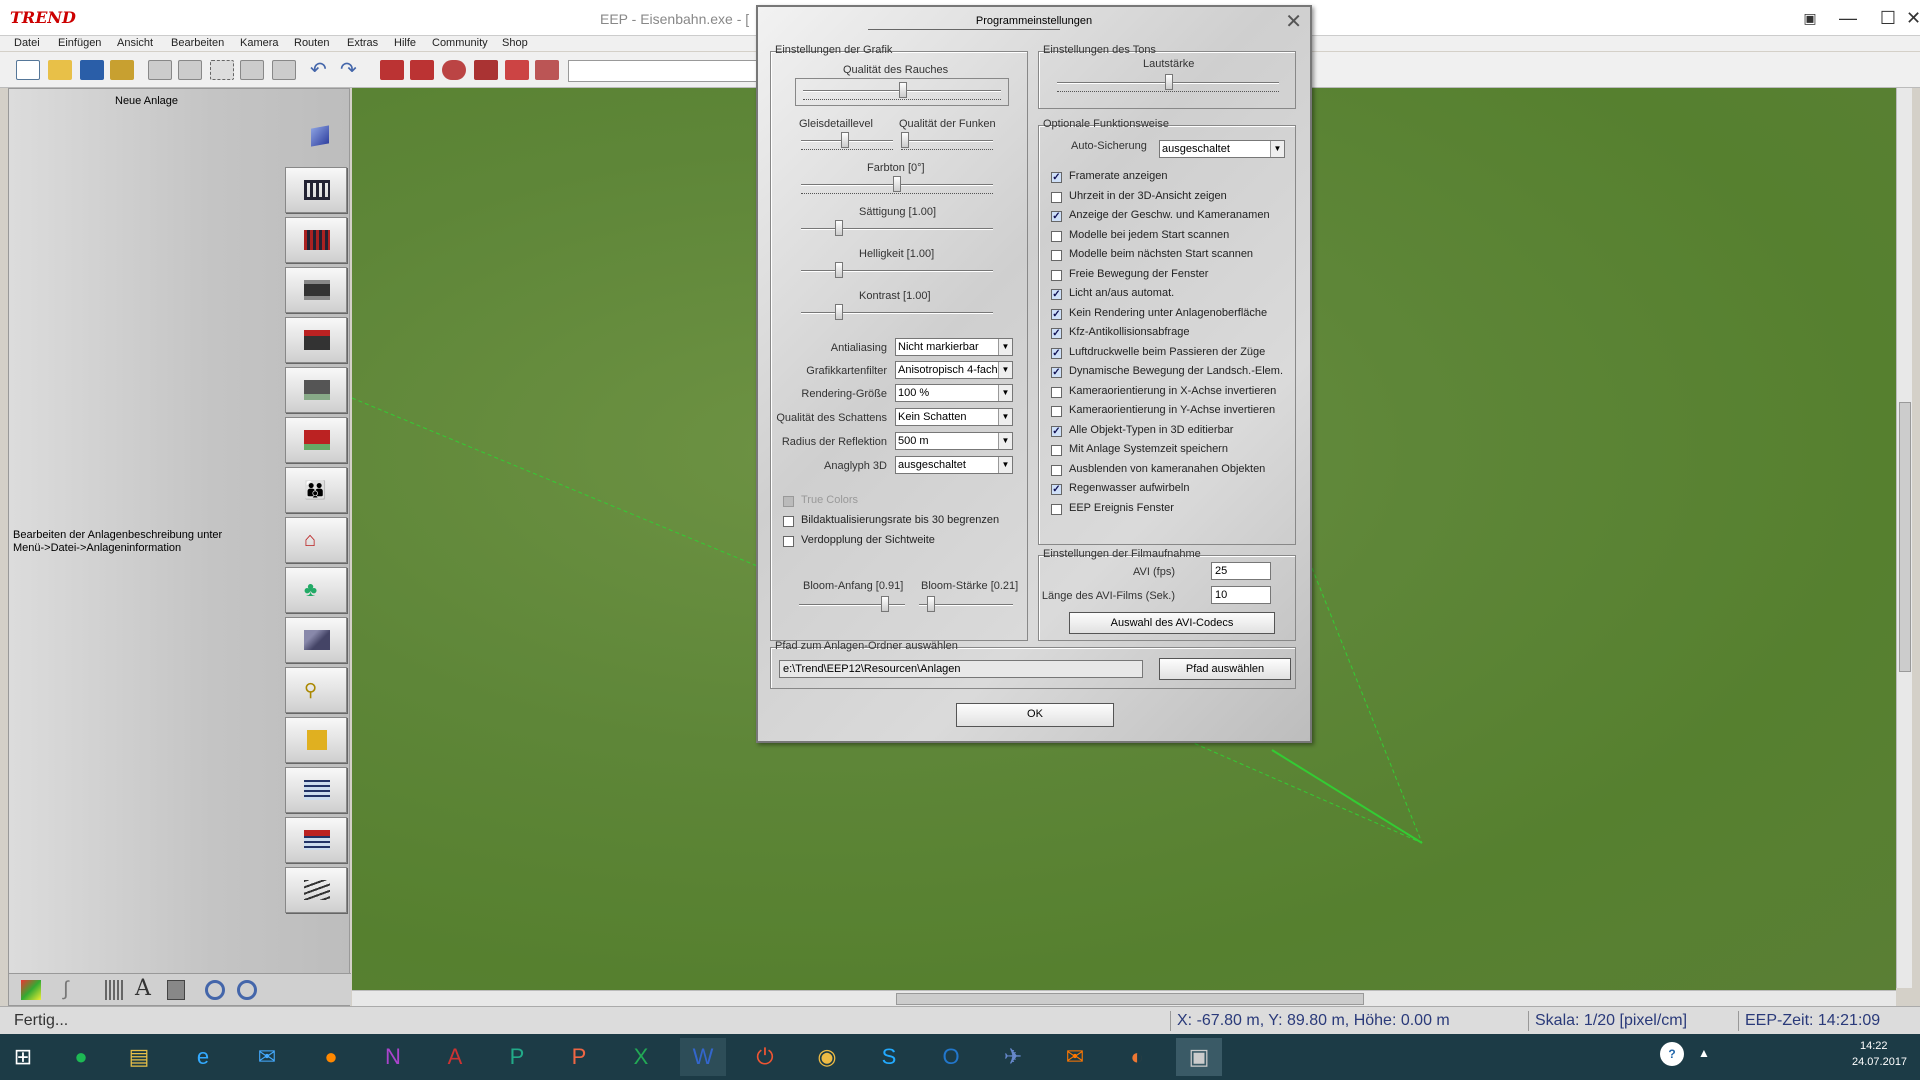 This screenshot has height=1080, width=1920. Describe the element at coordinates (668, 71) in the screenshot. I see `toolbar-input` at that location.